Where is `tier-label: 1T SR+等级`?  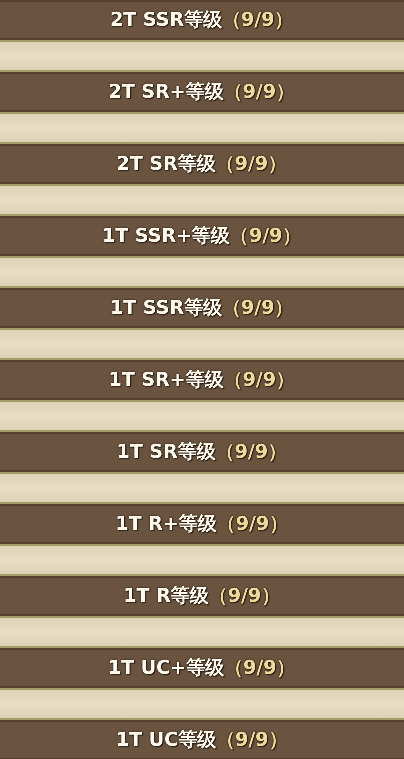
tier-label: 1T SR+等级 is located at coordinates (166, 380).